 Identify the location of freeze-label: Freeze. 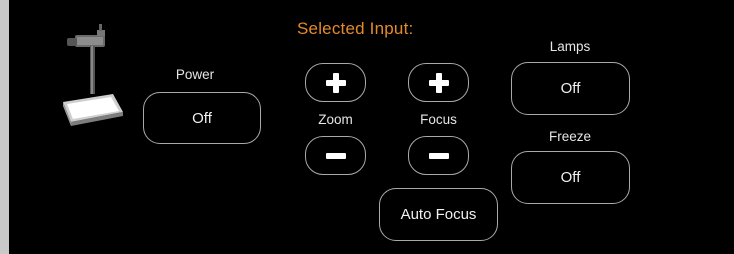
(570, 136).